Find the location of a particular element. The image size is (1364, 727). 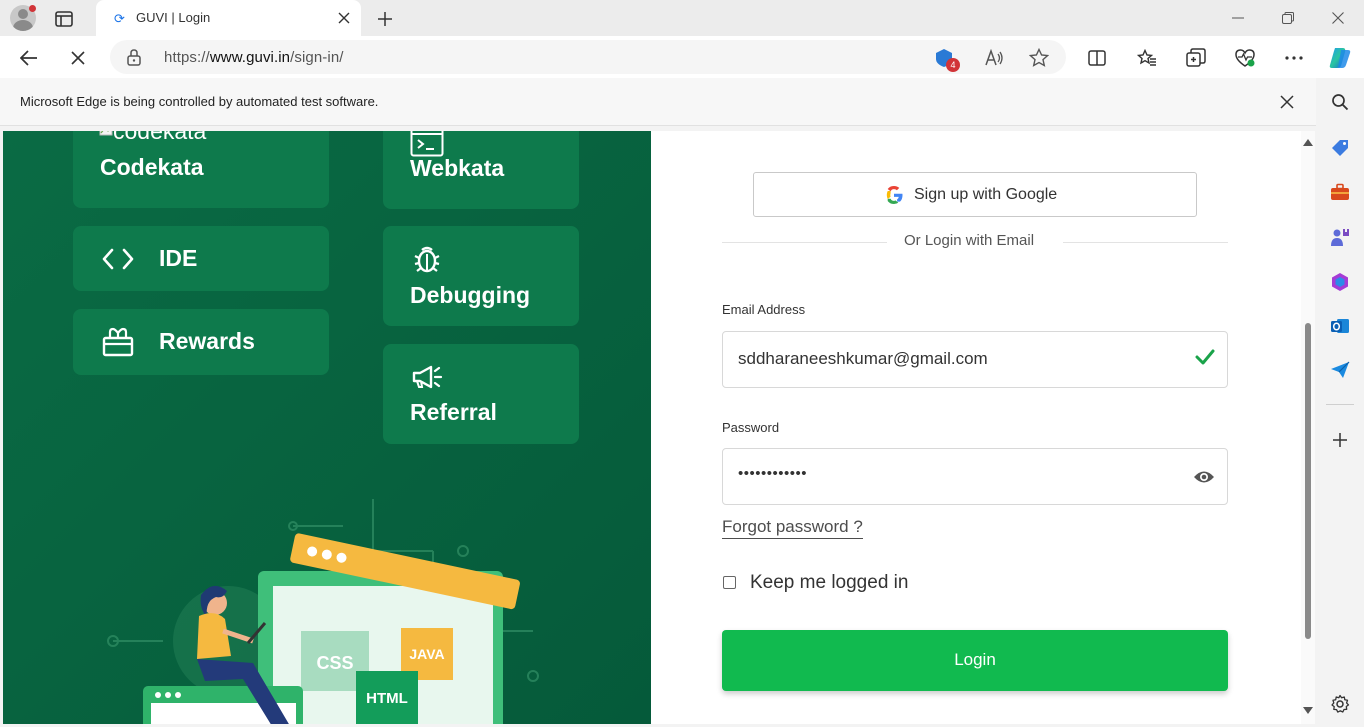

card-label-webkata: Webkata is located at coordinates (457, 168).